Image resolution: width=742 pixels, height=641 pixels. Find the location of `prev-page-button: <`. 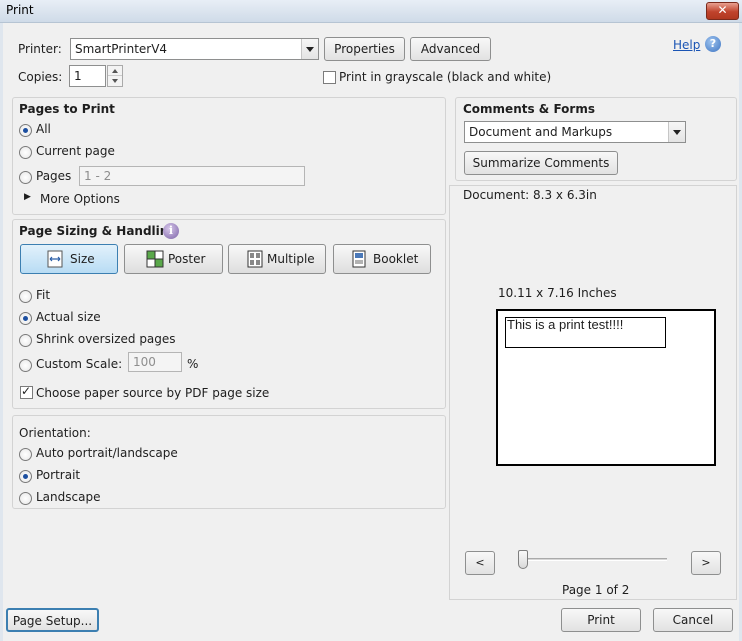

prev-page-button: < is located at coordinates (480, 563).